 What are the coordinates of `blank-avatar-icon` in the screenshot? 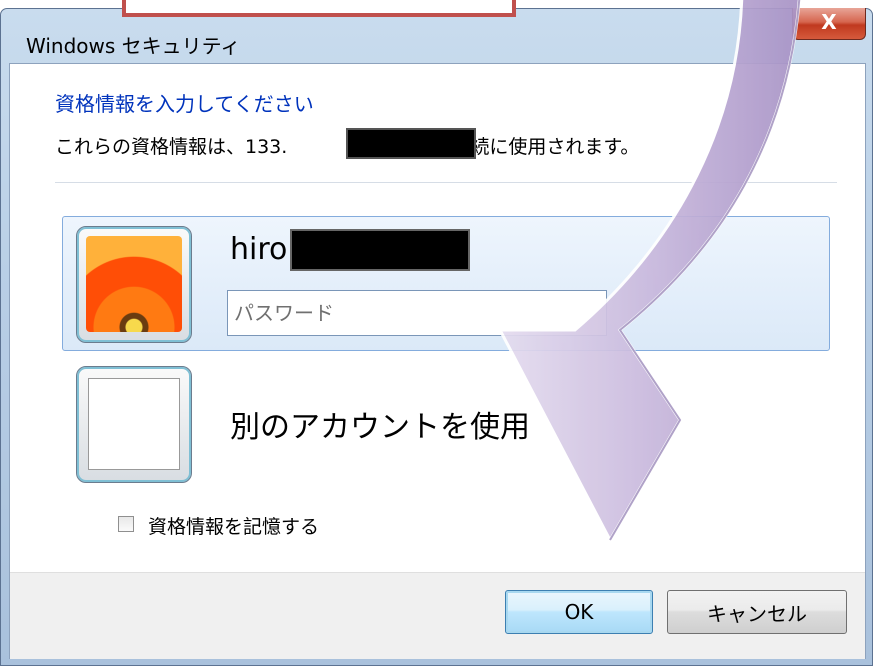 It's located at (134, 424).